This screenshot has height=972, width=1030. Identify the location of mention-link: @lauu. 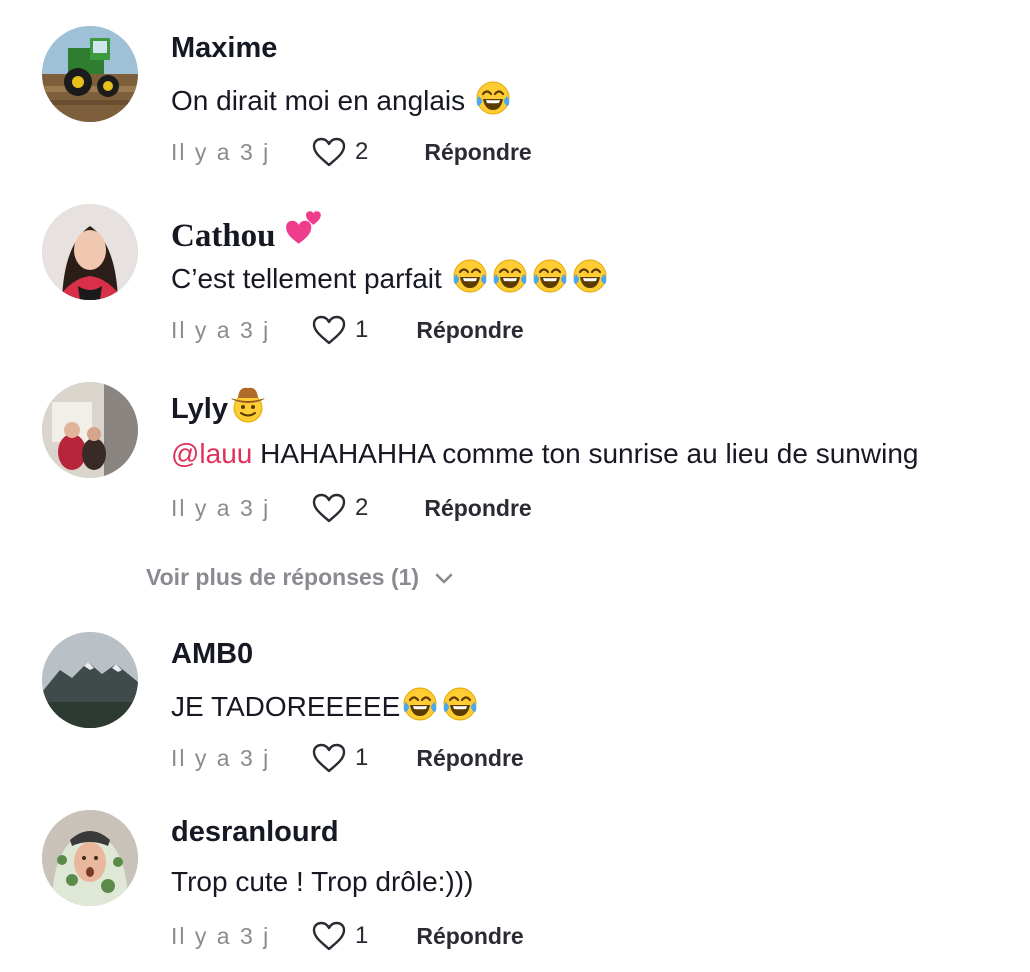
(211, 453).